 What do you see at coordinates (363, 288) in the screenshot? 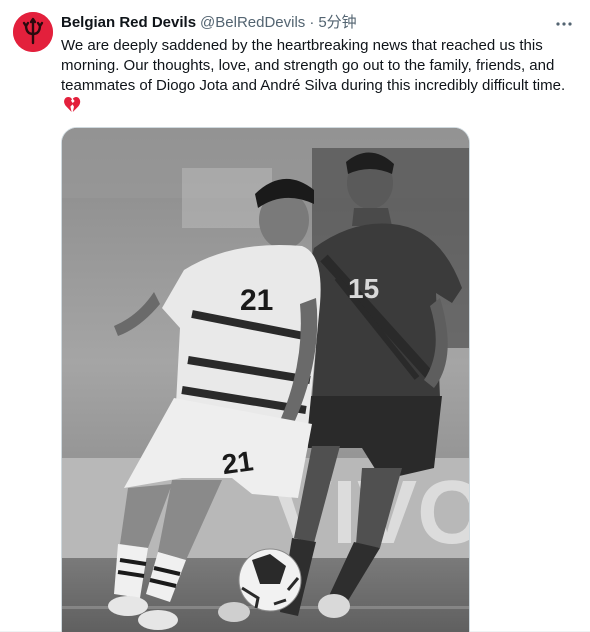
I see `svg-text: 15` at bounding box center [363, 288].